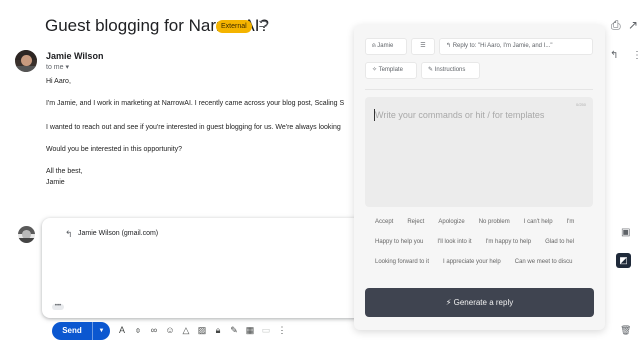 The image size is (639, 346). Describe the element at coordinates (26, 61) in the screenshot. I see `sender-avatar` at that location.